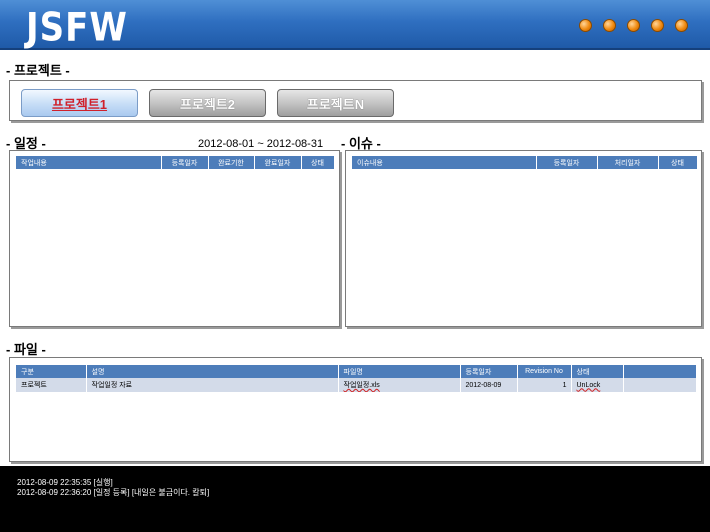 This screenshot has height=532, width=710. What do you see at coordinates (544, 371) in the screenshot?
I see `column-header: Revision No` at bounding box center [544, 371].